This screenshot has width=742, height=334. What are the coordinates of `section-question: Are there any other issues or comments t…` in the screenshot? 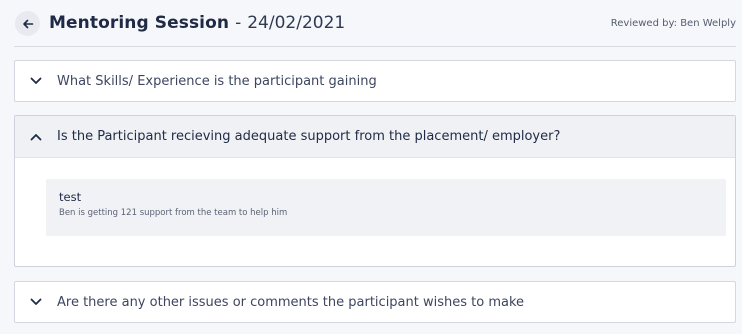 It's located at (291, 302).